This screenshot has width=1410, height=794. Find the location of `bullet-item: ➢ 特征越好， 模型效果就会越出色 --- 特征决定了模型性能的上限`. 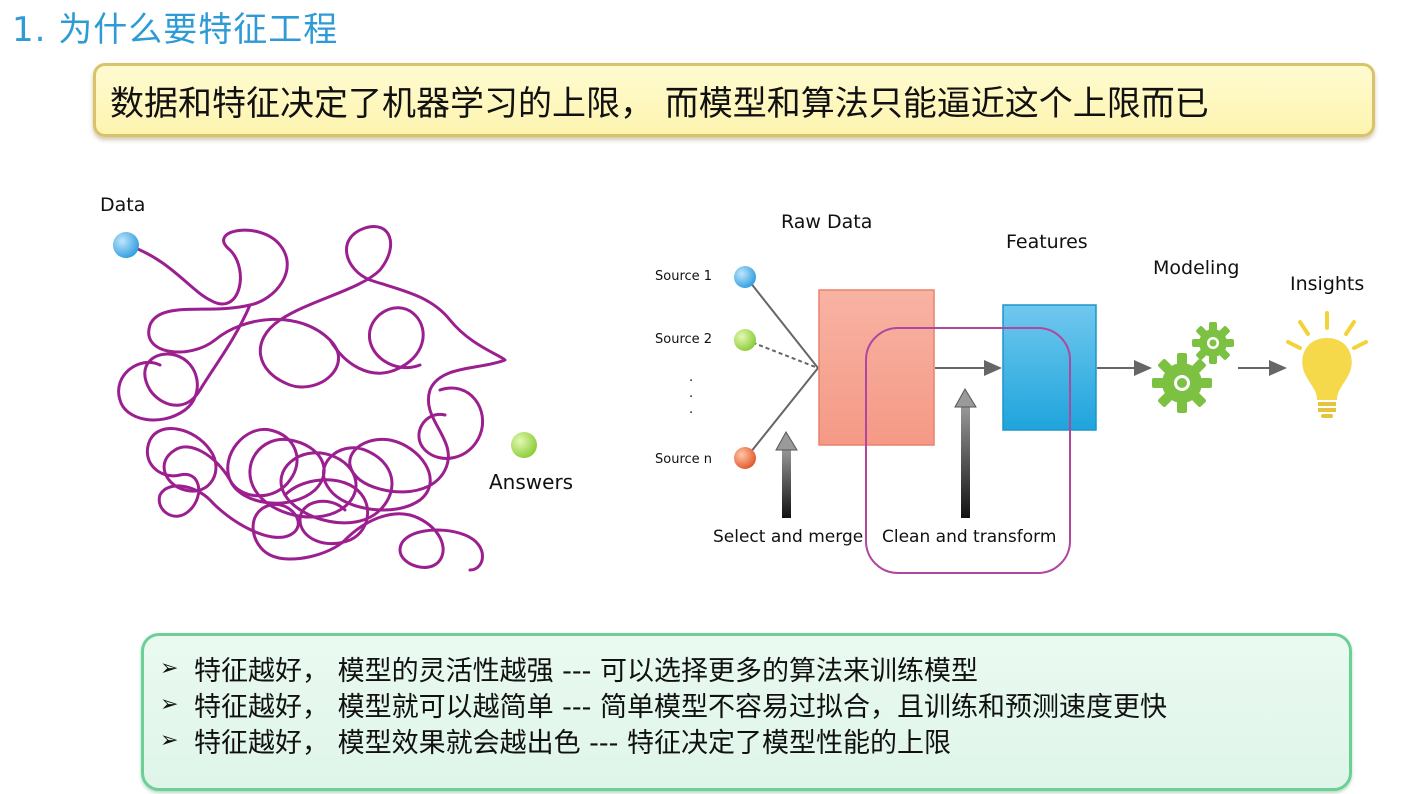

bullet-item: ➢ 特征越好， 模型效果就会越出色 --- 特征决定了模型性能的上限 is located at coordinates (754, 740).